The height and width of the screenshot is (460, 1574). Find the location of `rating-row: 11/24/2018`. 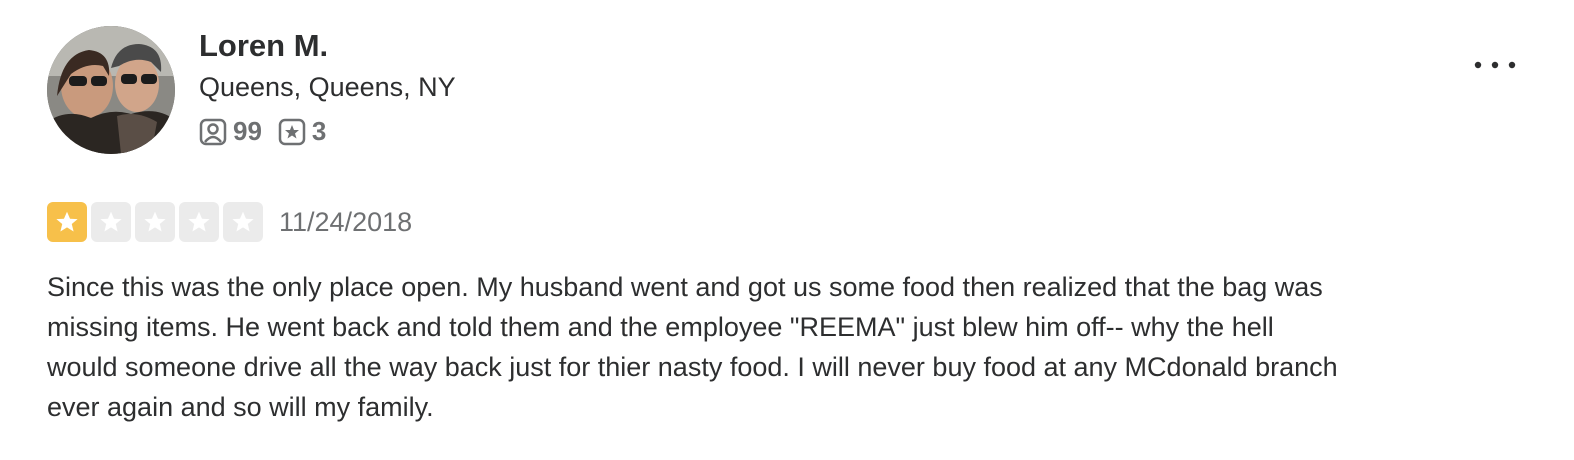

rating-row: 11/24/2018 is located at coordinates (229, 222).